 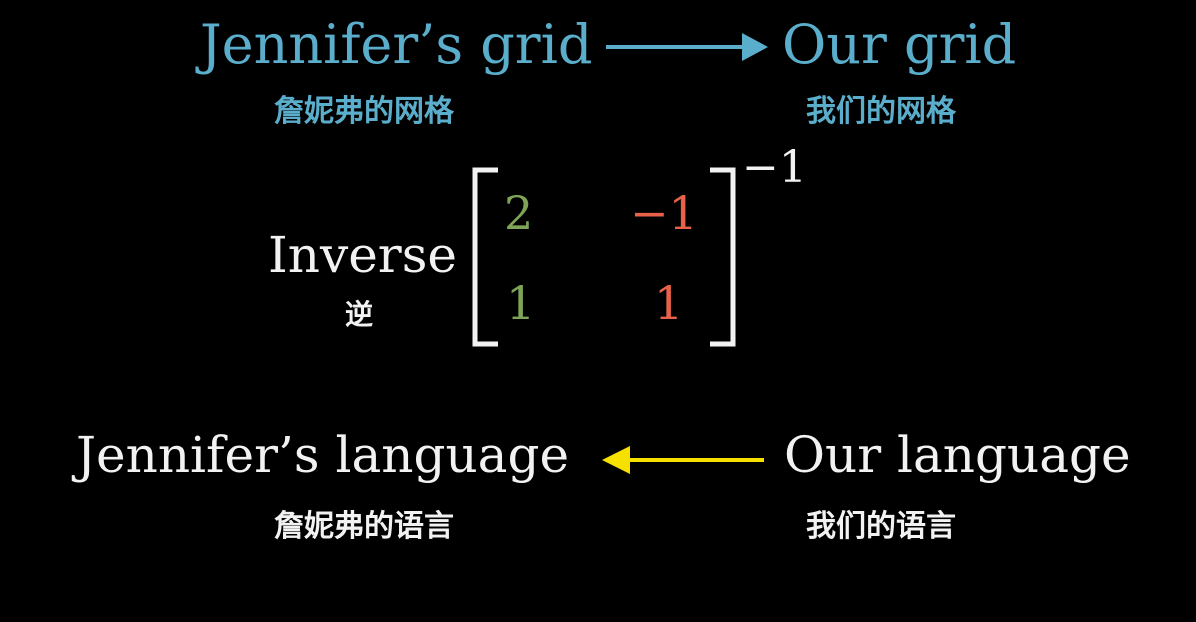 I want to click on matrix-entry-r1c1: 2, so click(x=519, y=213).